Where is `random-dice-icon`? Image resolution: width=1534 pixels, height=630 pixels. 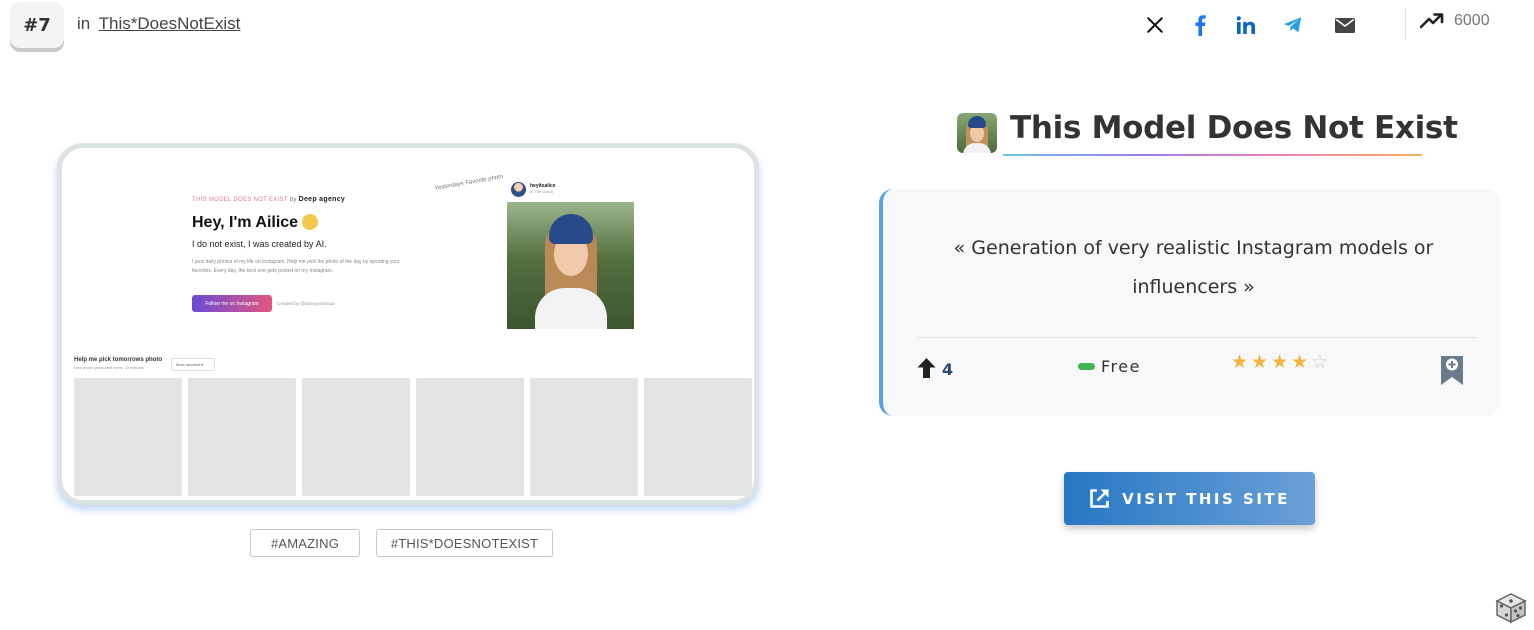
random-dice-icon is located at coordinates (1511, 607).